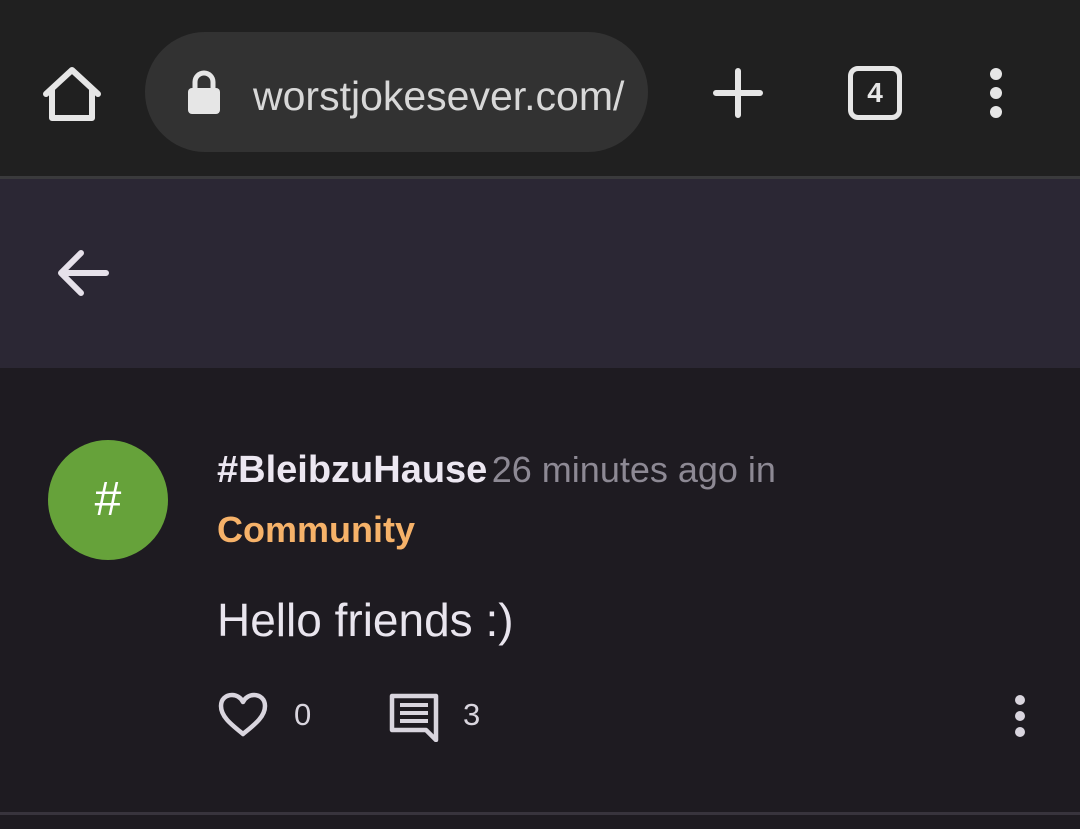 This screenshot has width=1080, height=829. What do you see at coordinates (303, 714) in the screenshot?
I see `like-count: 0` at bounding box center [303, 714].